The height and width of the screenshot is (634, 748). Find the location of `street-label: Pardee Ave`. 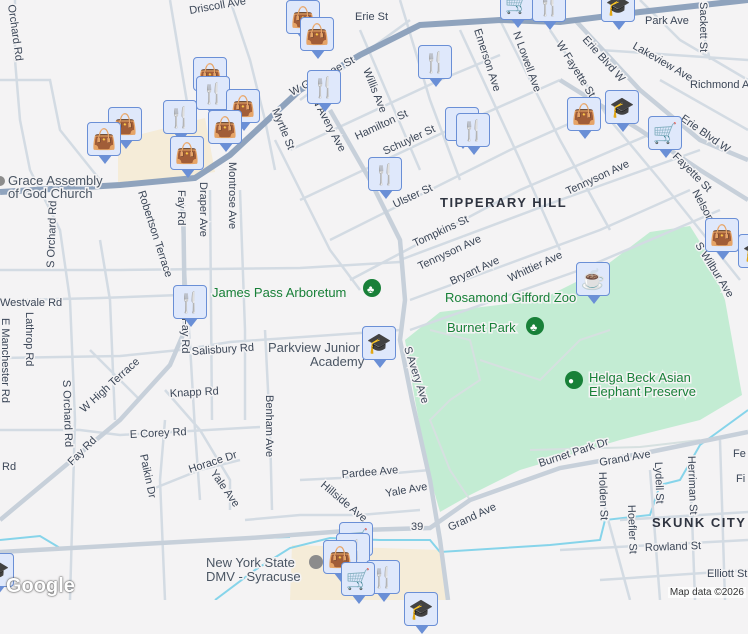

street-label: Pardee Ave is located at coordinates (370, 472).